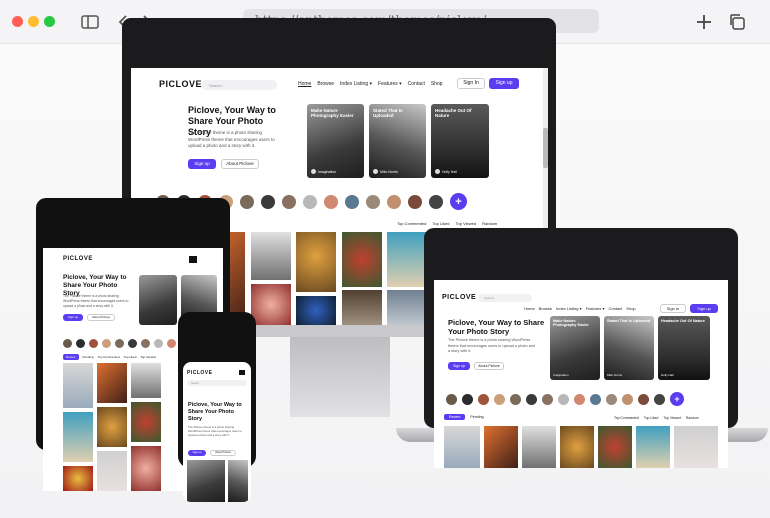 This screenshot has width=770, height=518. What do you see at coordinates (630, 308) in the screenshot?
I see `nav-item-shop: Shop` at bounding box center [630, 308].